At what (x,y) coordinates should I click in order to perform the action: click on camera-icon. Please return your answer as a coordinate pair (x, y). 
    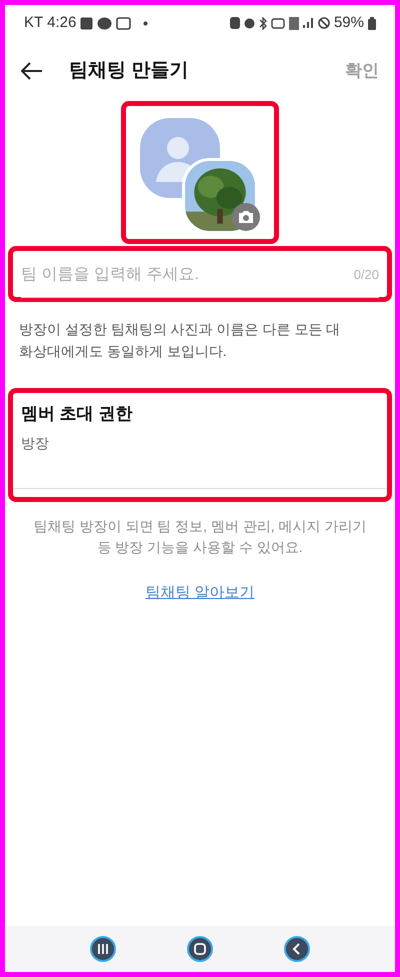
    Looking at the image, I should click on (246, 216).